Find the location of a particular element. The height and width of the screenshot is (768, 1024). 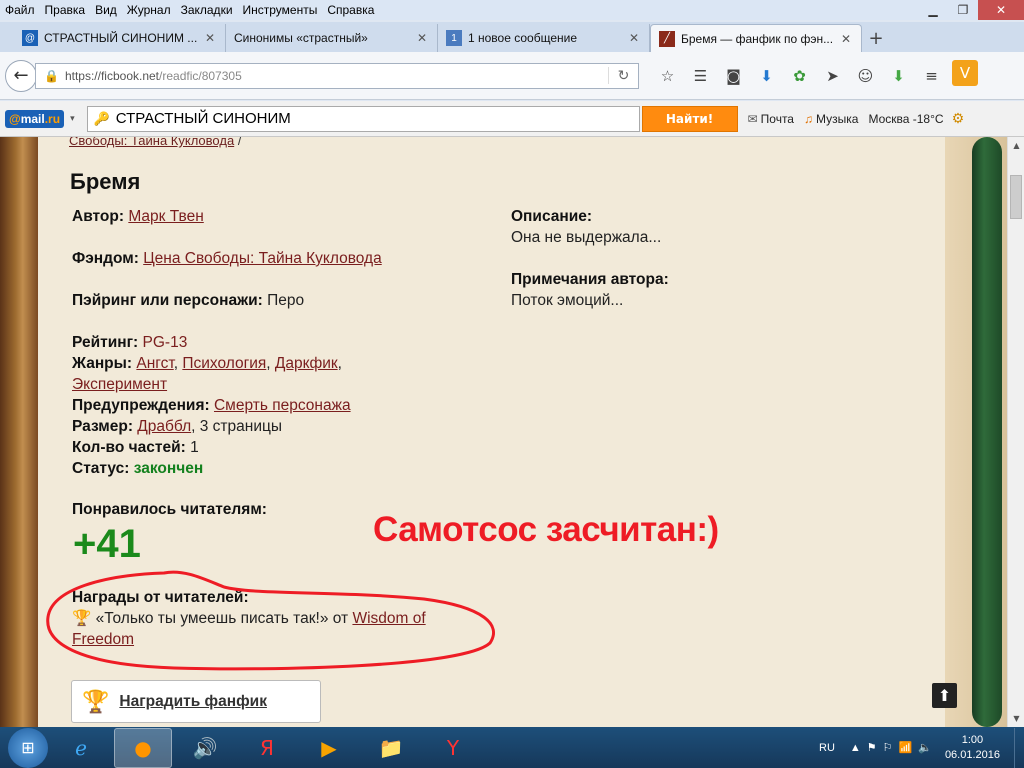

logo-dropdown-icon: ▾ is located at coordinates (72, 119).